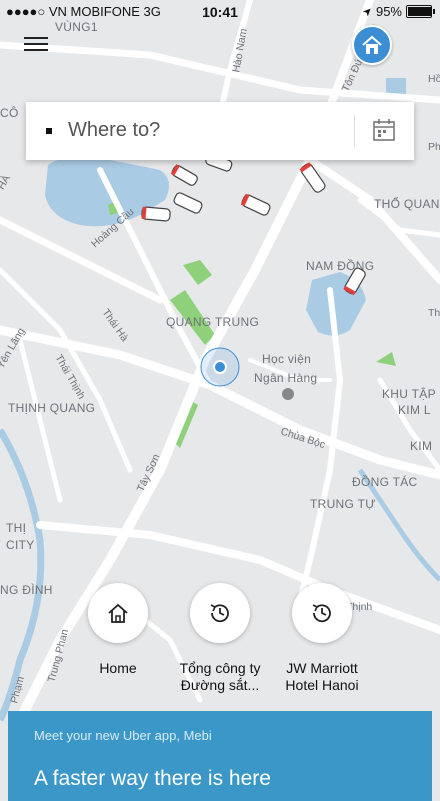 The width and height of the screenshot is (440, 801). I want to click on shortcut-recent-2-label: JW Marriott, so click(322, 668).